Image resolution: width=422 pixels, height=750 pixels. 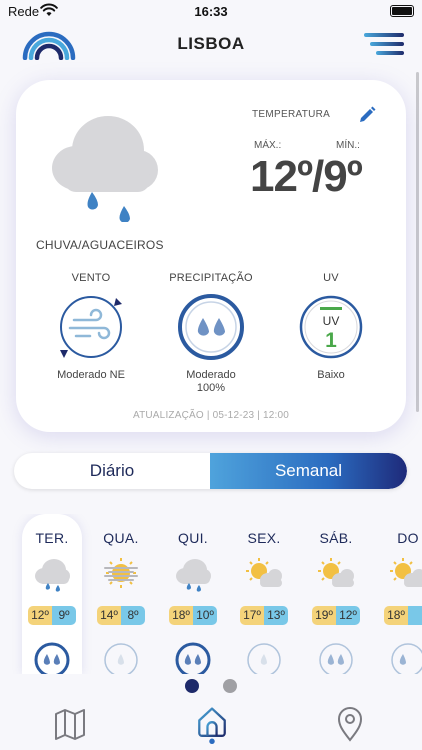 What do you see at coordinates (306, 176) in the screenshot?
I see `temperature-value: 12º/9º` at bounding box center [306, 176].